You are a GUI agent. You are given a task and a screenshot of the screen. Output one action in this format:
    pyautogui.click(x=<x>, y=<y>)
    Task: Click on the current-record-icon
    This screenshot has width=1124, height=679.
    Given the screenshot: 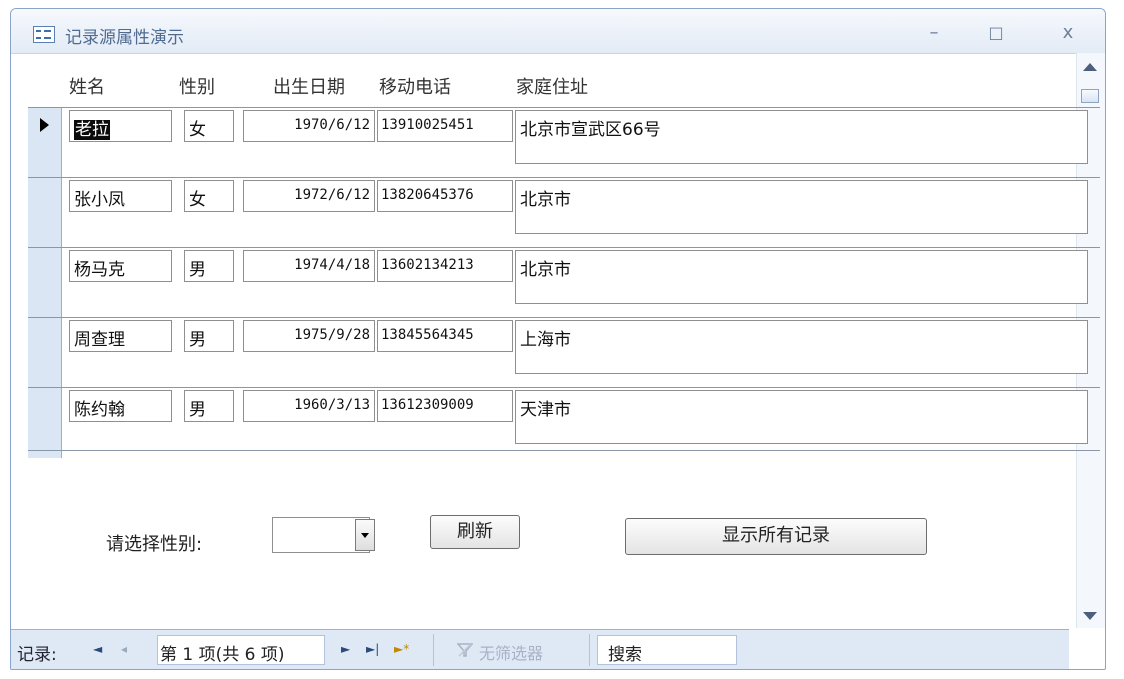 What is the action you would take?
    pyautogui.click(x=44, y=125)
    